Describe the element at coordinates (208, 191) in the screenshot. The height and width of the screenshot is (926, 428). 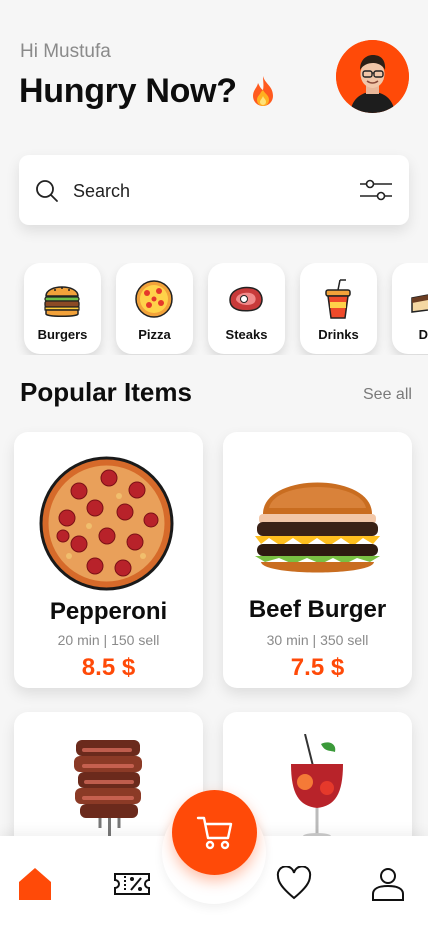
I see `search-input` at that location.